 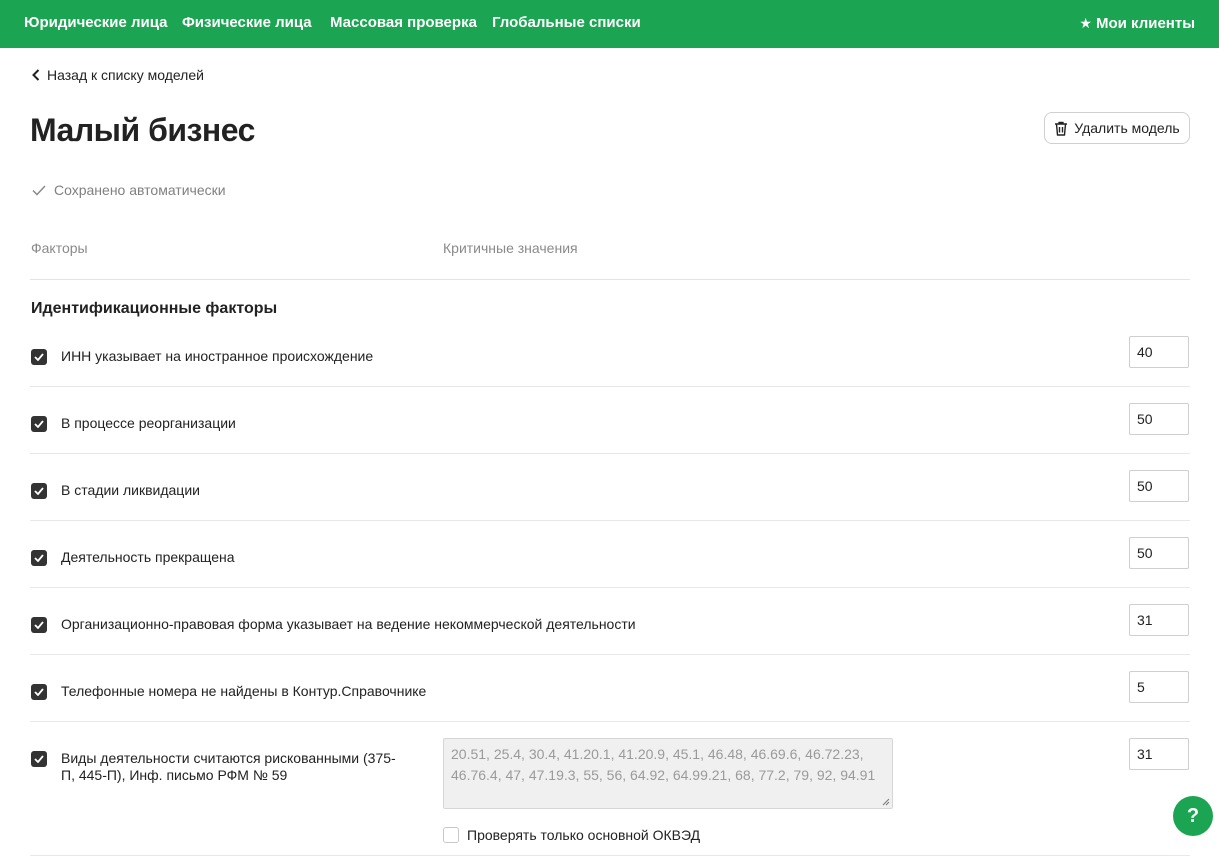 What do you see at coordinates (142, 130) in the screenshot?
I see `page-title: Малый бизнес` at bounding box center [142, 130].